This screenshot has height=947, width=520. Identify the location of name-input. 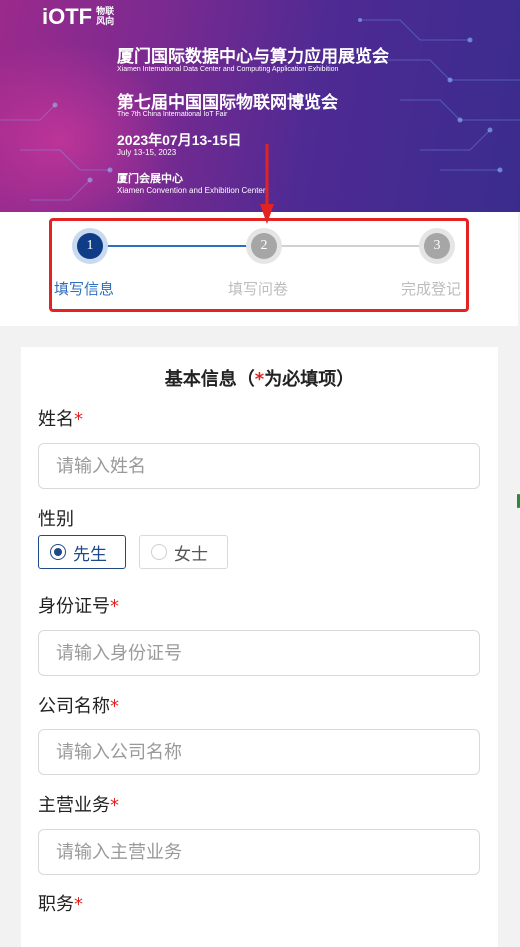
(259, 466).